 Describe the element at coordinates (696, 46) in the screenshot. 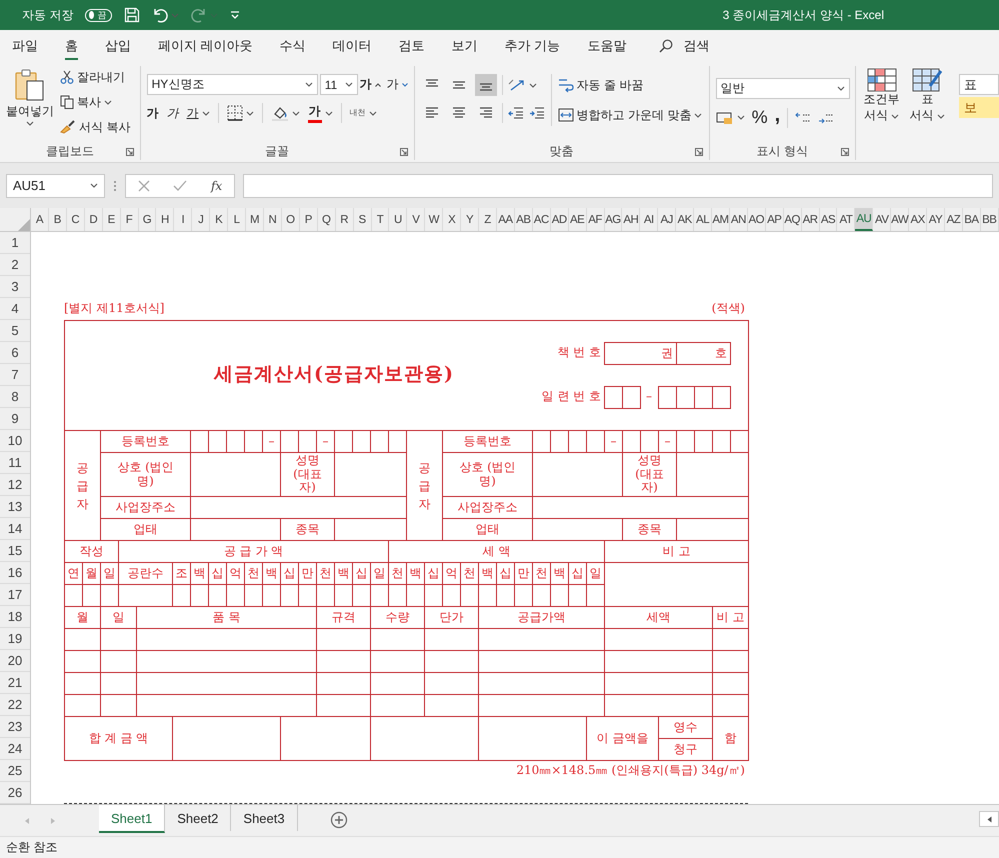

I see `search-label: 검색` at that location.